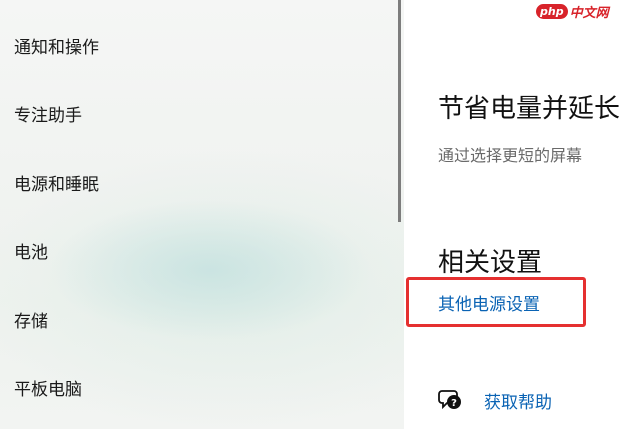  I want to click on question-chat-icon: ?, so click(451, 400).